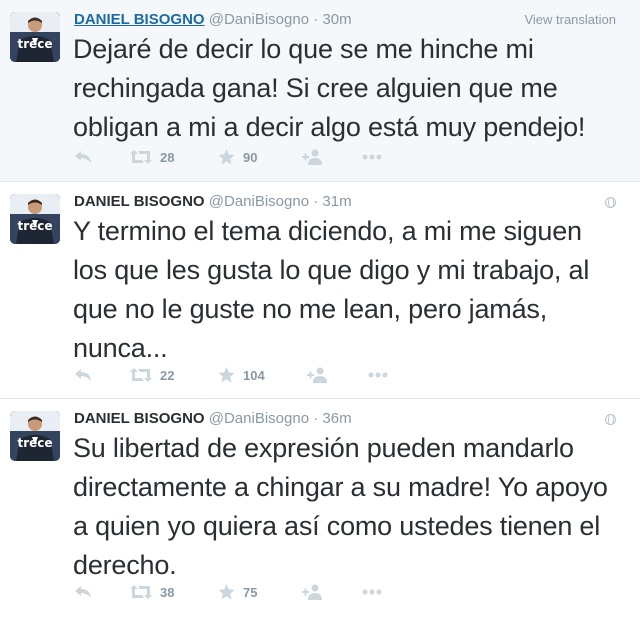 This screenshot has height=618, width=640. Describe the element at coordinates (570, 20) in the screenshot. I see `view-translation-link: View translation` at that location.